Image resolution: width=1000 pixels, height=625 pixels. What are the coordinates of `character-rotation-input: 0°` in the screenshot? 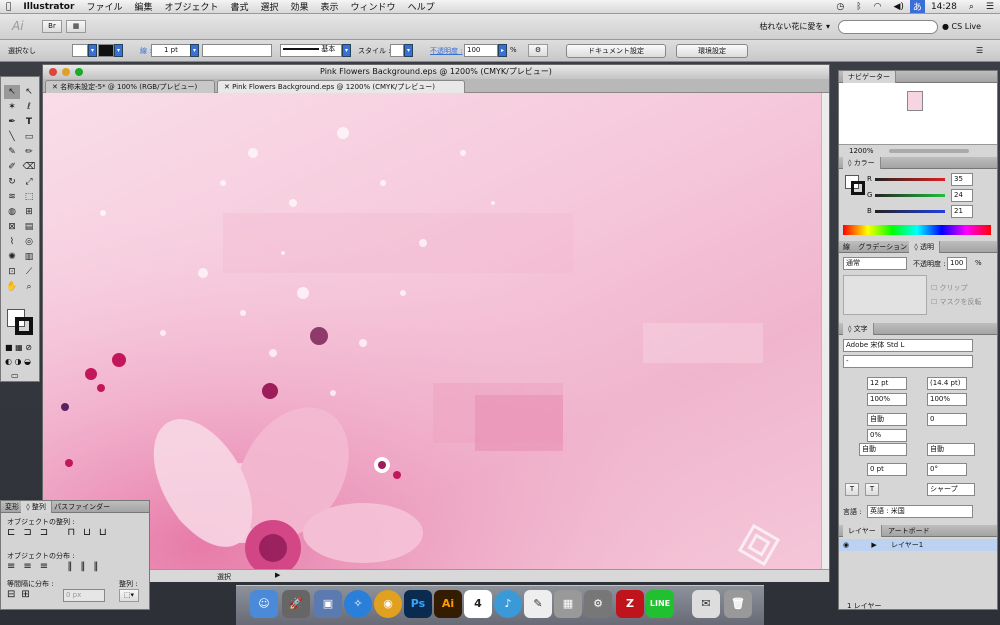 It's located at (947, 469).